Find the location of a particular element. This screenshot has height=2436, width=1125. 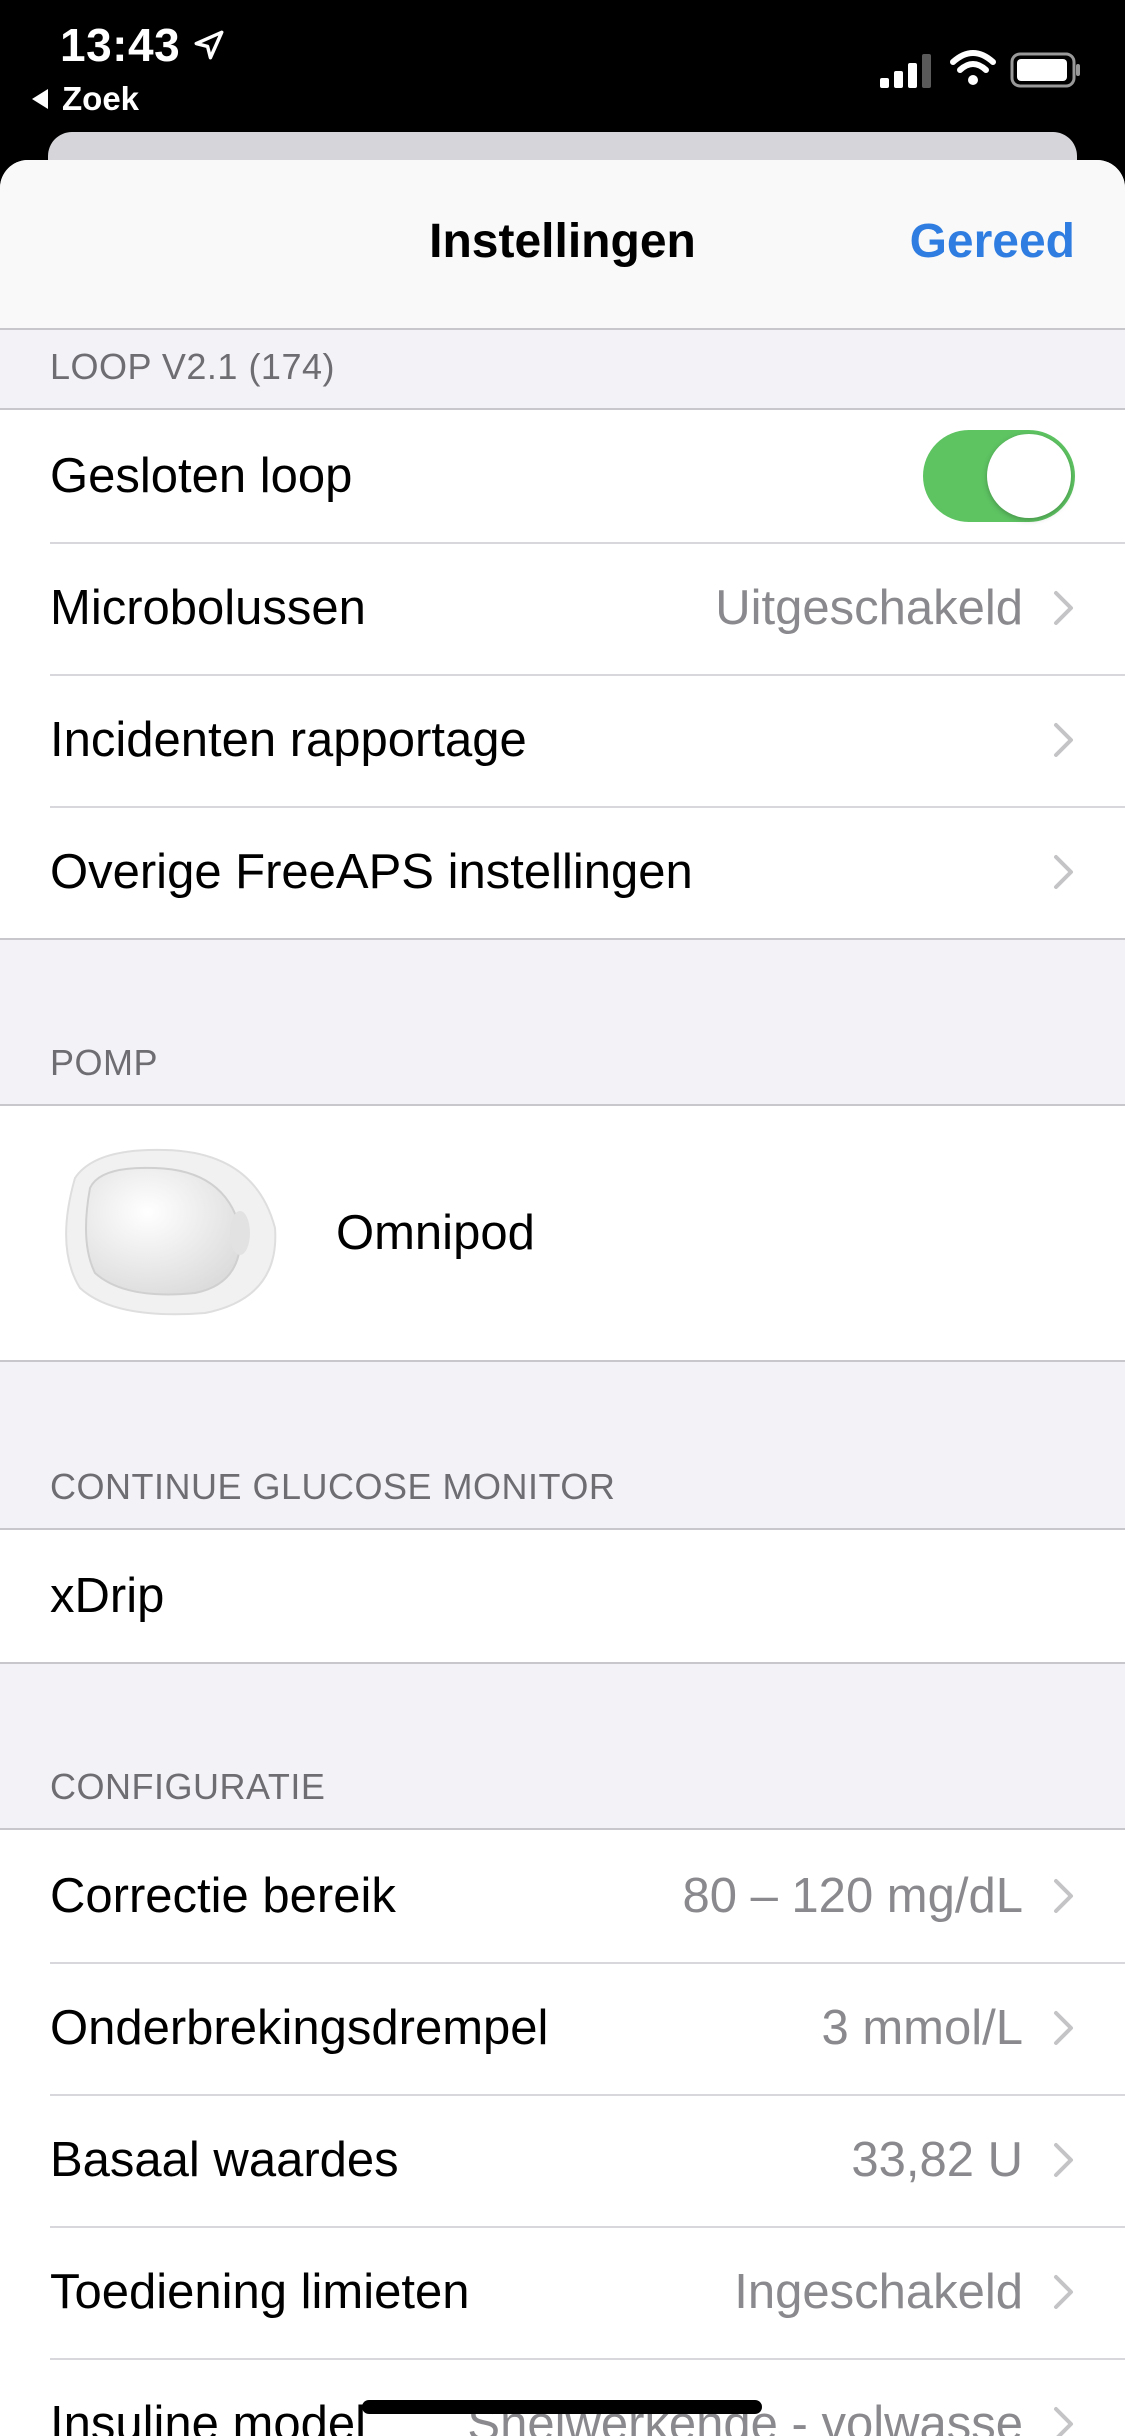

correction-range-row: Correctie bereik 80 – 120 mg/dL is located at coordinates (562, 1896).